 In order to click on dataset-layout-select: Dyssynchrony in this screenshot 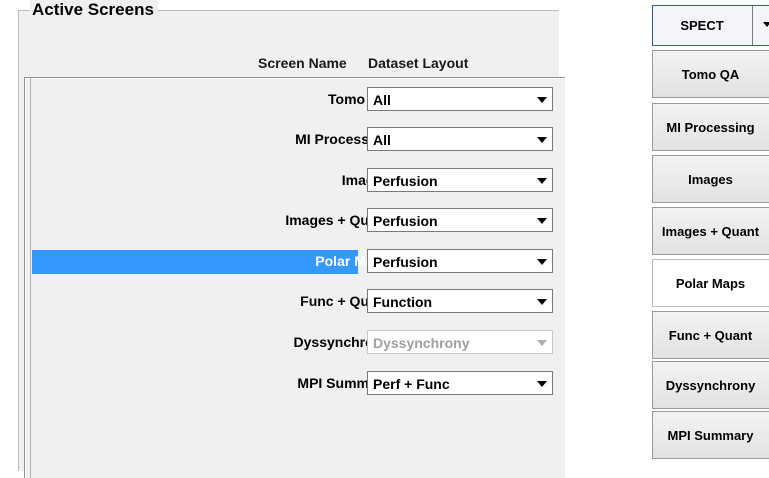, I will do `click(460, 342)`.